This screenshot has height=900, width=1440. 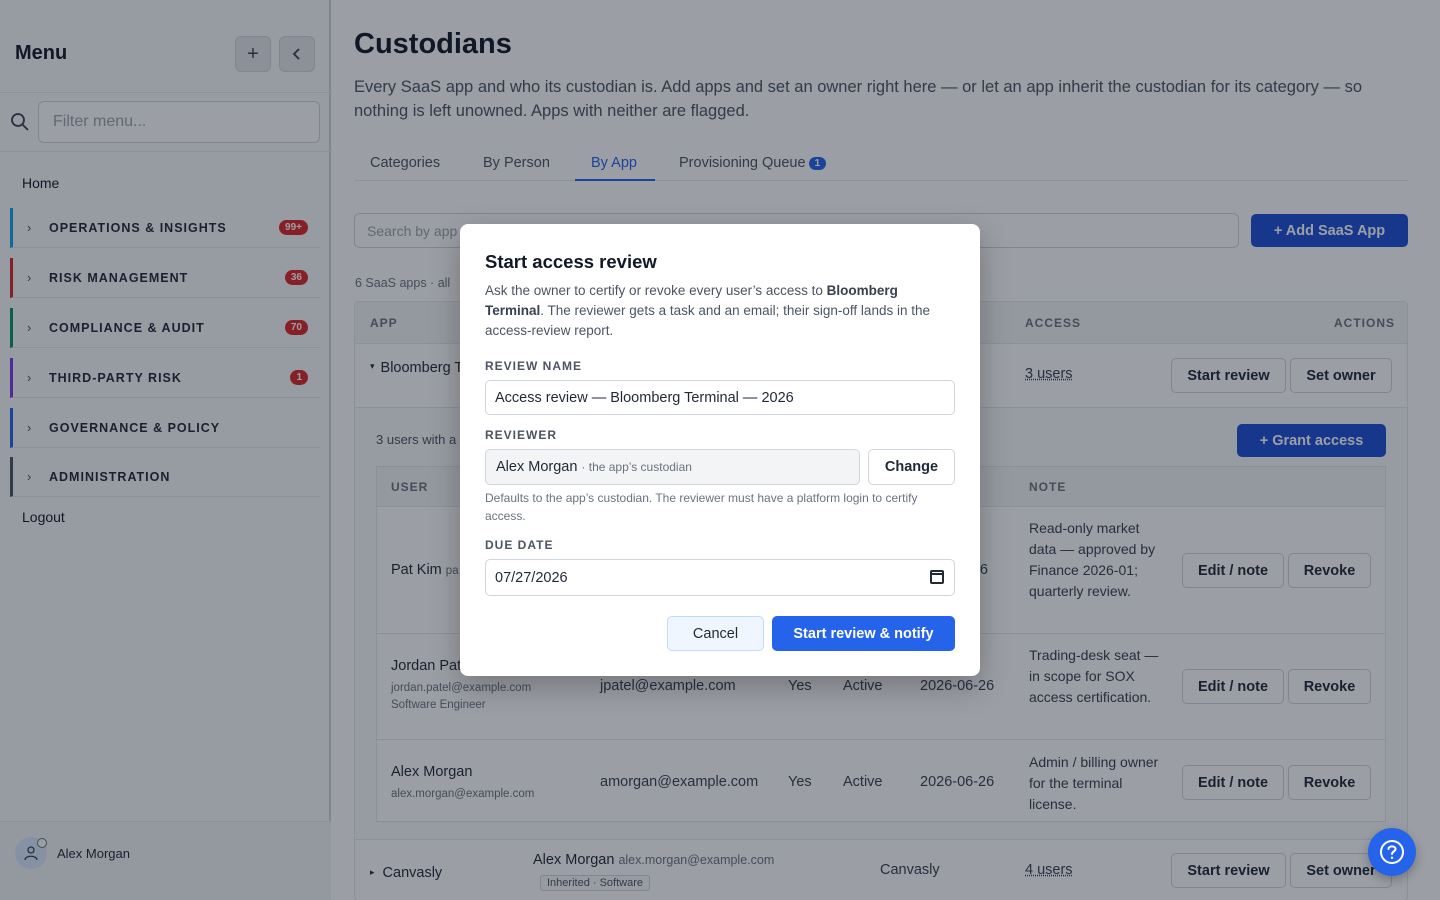 I want to click on help-button, so click(x=1392, y=852).